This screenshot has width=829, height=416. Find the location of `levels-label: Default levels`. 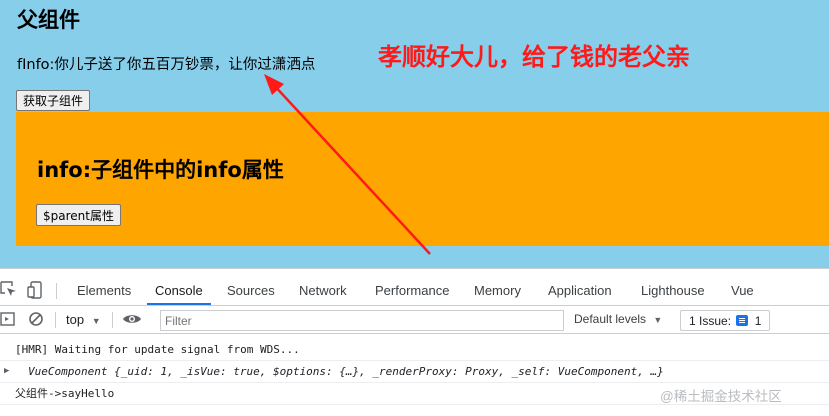

levels-label: Default levels is located at coordinates (610, 319).